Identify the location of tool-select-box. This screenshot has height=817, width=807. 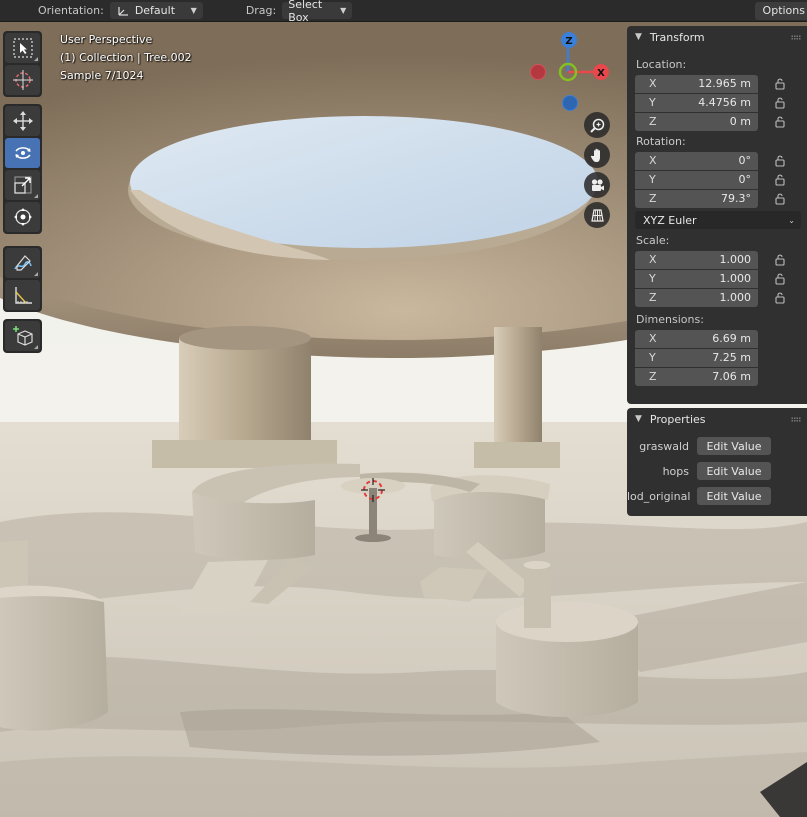
(22, 48).